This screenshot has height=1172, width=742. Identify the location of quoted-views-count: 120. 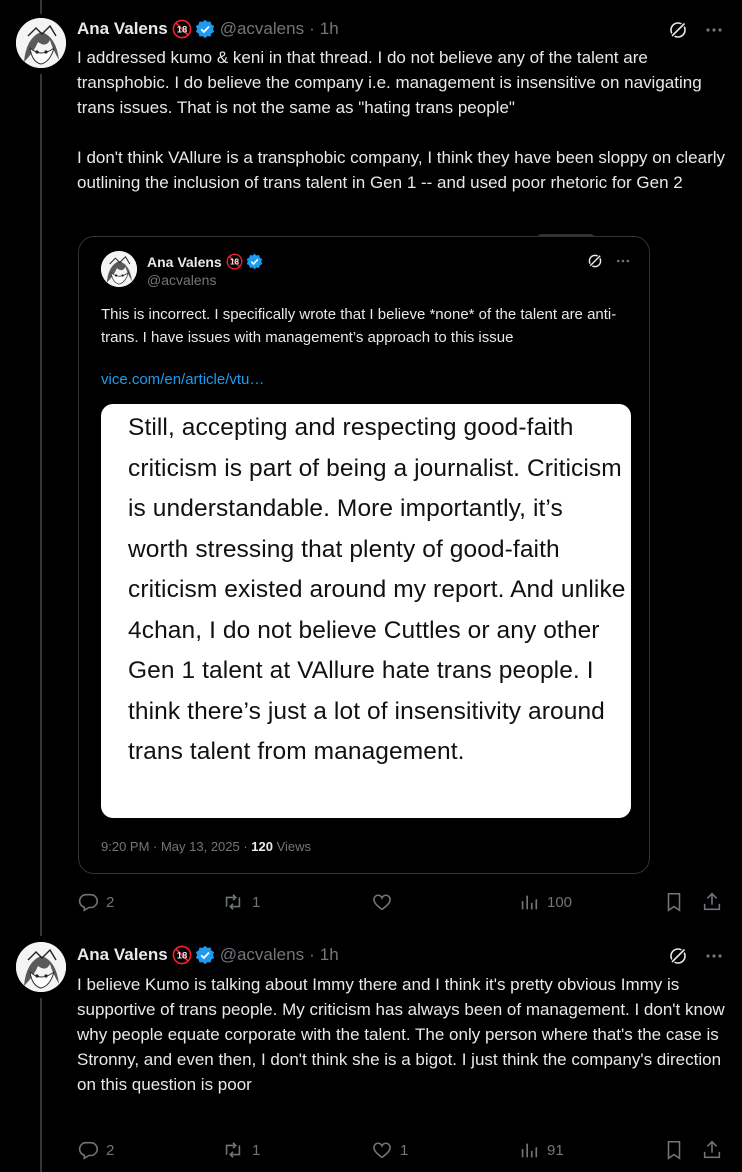
(262, 846).